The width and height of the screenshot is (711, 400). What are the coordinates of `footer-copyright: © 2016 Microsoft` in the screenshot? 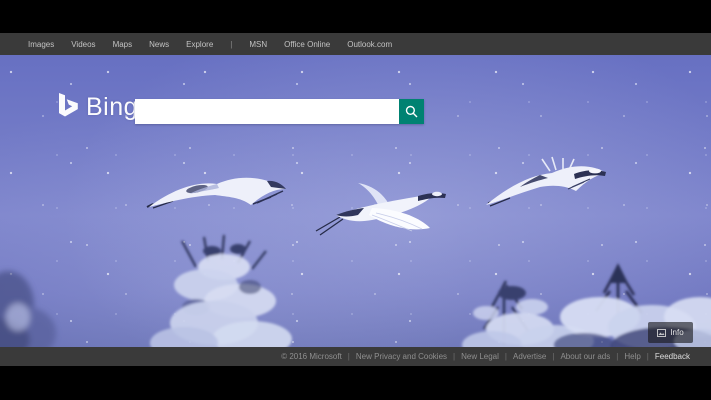 It's located at (311, 356).